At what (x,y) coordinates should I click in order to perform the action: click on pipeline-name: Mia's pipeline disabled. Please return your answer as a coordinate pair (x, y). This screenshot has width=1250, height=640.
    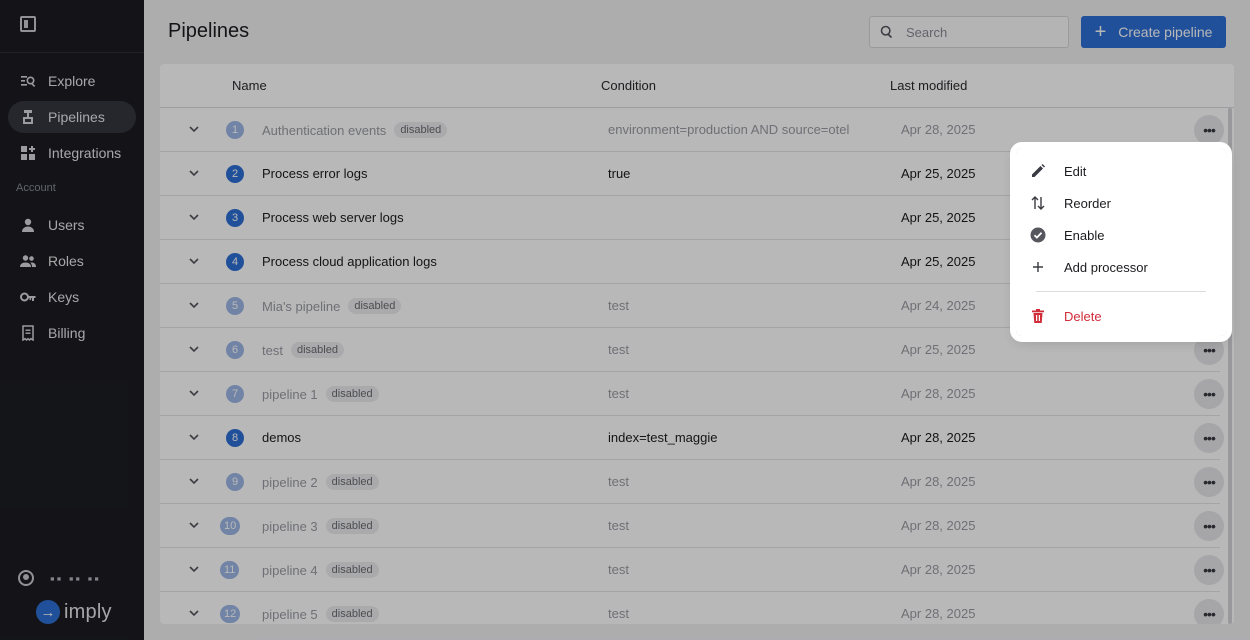
    Looking at the image, I should click on (332, 306).